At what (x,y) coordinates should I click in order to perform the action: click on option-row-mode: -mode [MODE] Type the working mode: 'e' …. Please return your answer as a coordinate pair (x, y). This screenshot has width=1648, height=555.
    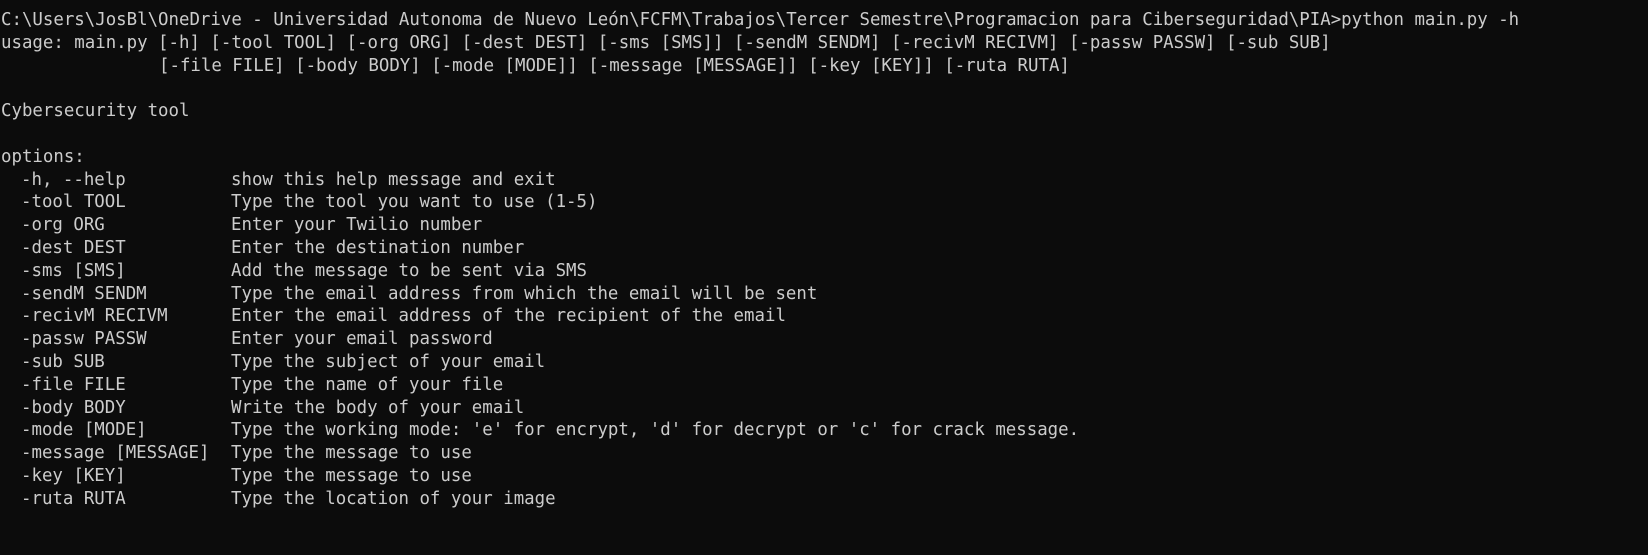
    Looking at the image, I should click on (824, 430).